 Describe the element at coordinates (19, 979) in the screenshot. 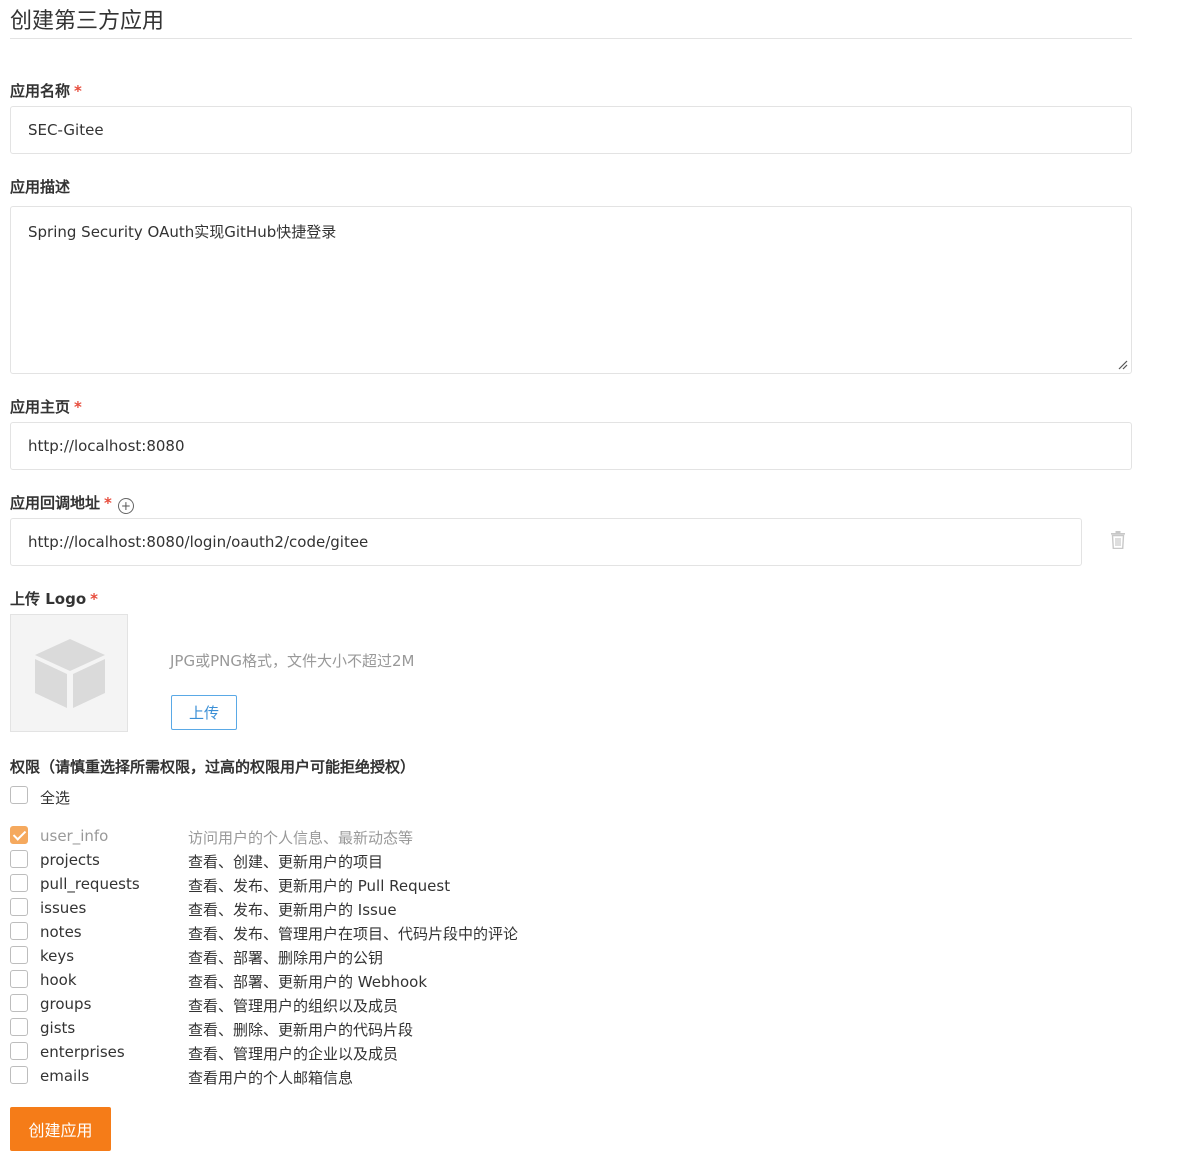

I see `permission-checkbox-hook` at that location.